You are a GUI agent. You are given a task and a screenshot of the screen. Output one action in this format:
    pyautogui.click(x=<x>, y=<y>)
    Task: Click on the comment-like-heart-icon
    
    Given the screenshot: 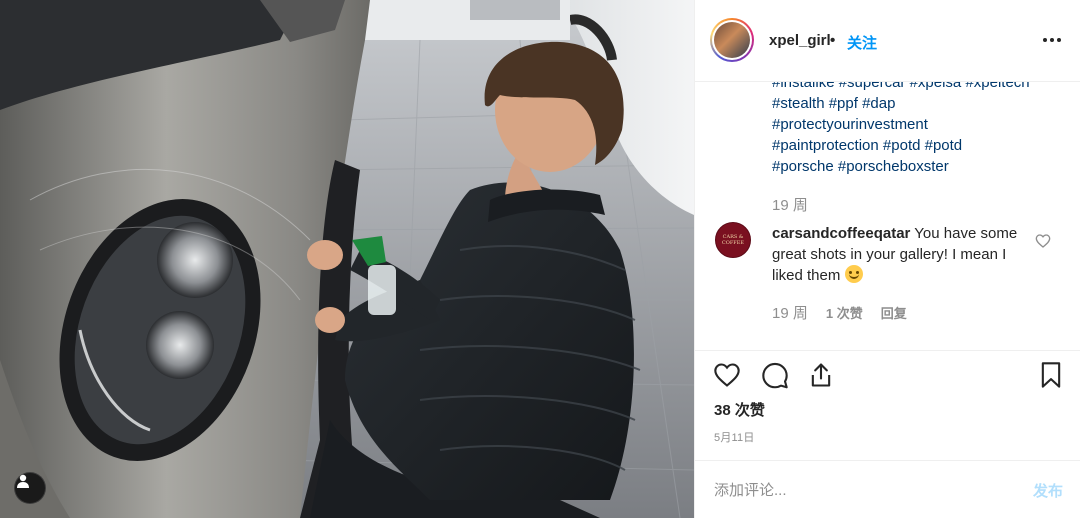 What is the action you would take?
    pyautogui.click(x=1043, y=241)
    